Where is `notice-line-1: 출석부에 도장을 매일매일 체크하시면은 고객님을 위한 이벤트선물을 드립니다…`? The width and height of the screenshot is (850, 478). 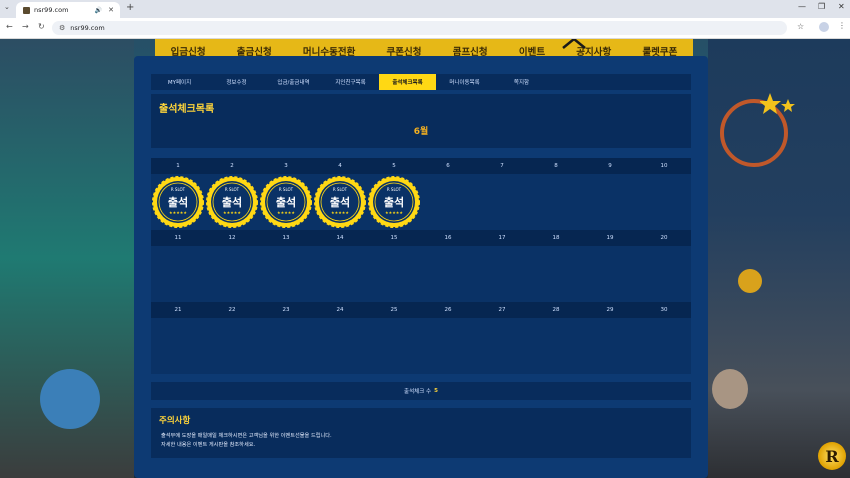 notice-line-1: 출석부에 도장을 매일매일 체크하시면은 고객님을 위한 이벤트선물을 드립니다… is located at coordinates (246, 436).